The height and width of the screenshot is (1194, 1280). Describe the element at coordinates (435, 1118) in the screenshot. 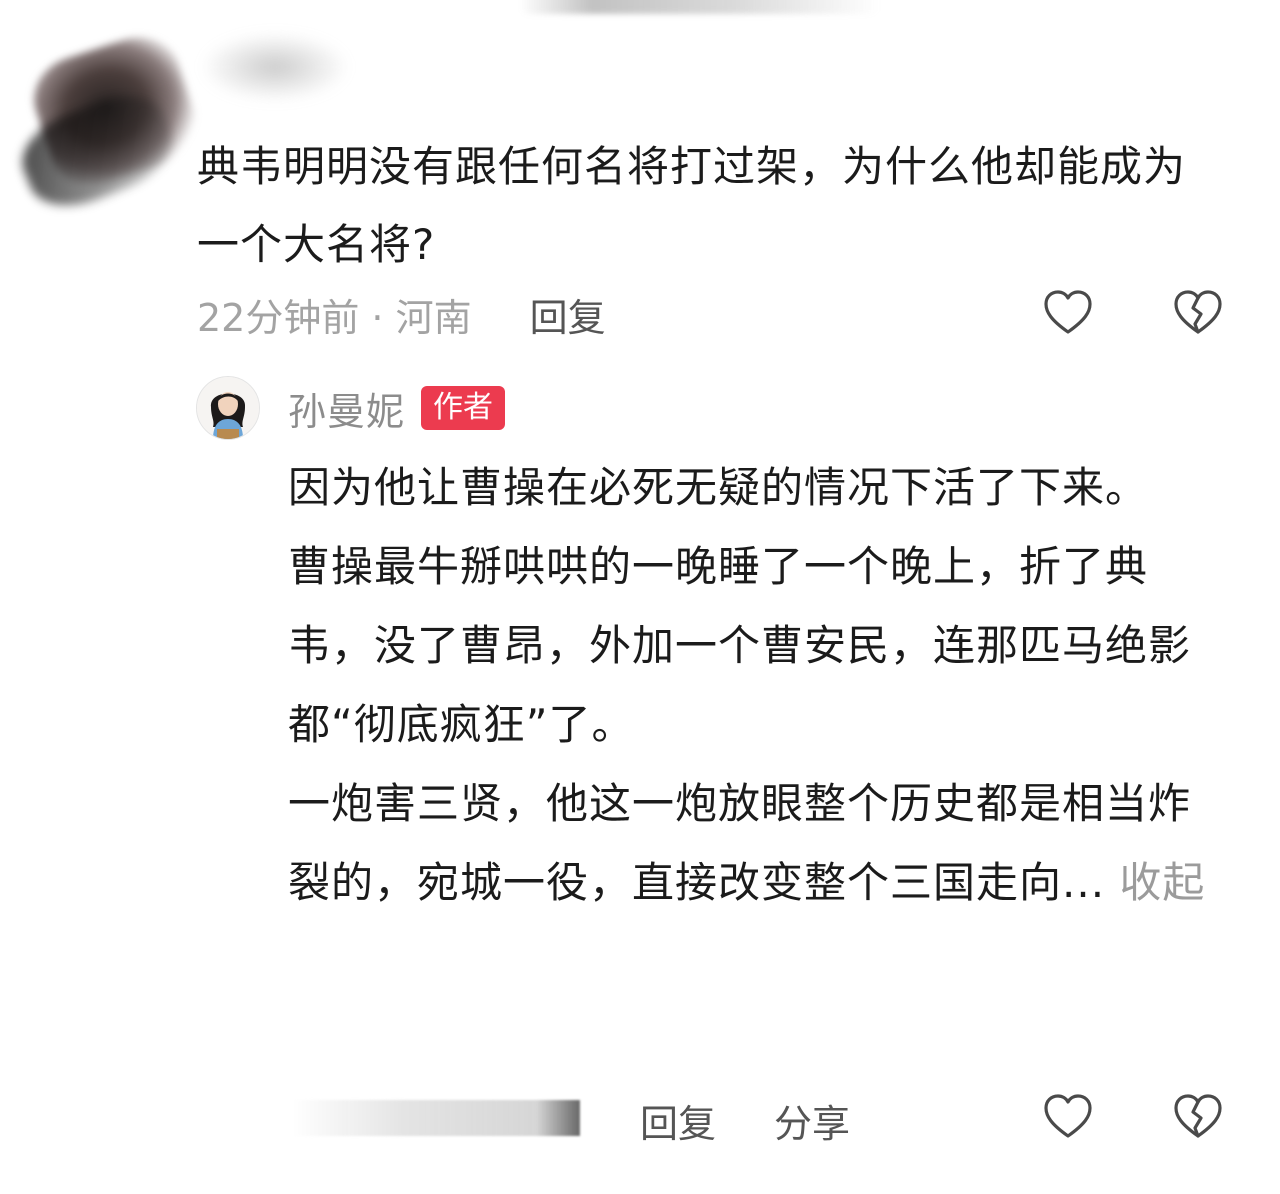

I see `obscured-meta` at that location.